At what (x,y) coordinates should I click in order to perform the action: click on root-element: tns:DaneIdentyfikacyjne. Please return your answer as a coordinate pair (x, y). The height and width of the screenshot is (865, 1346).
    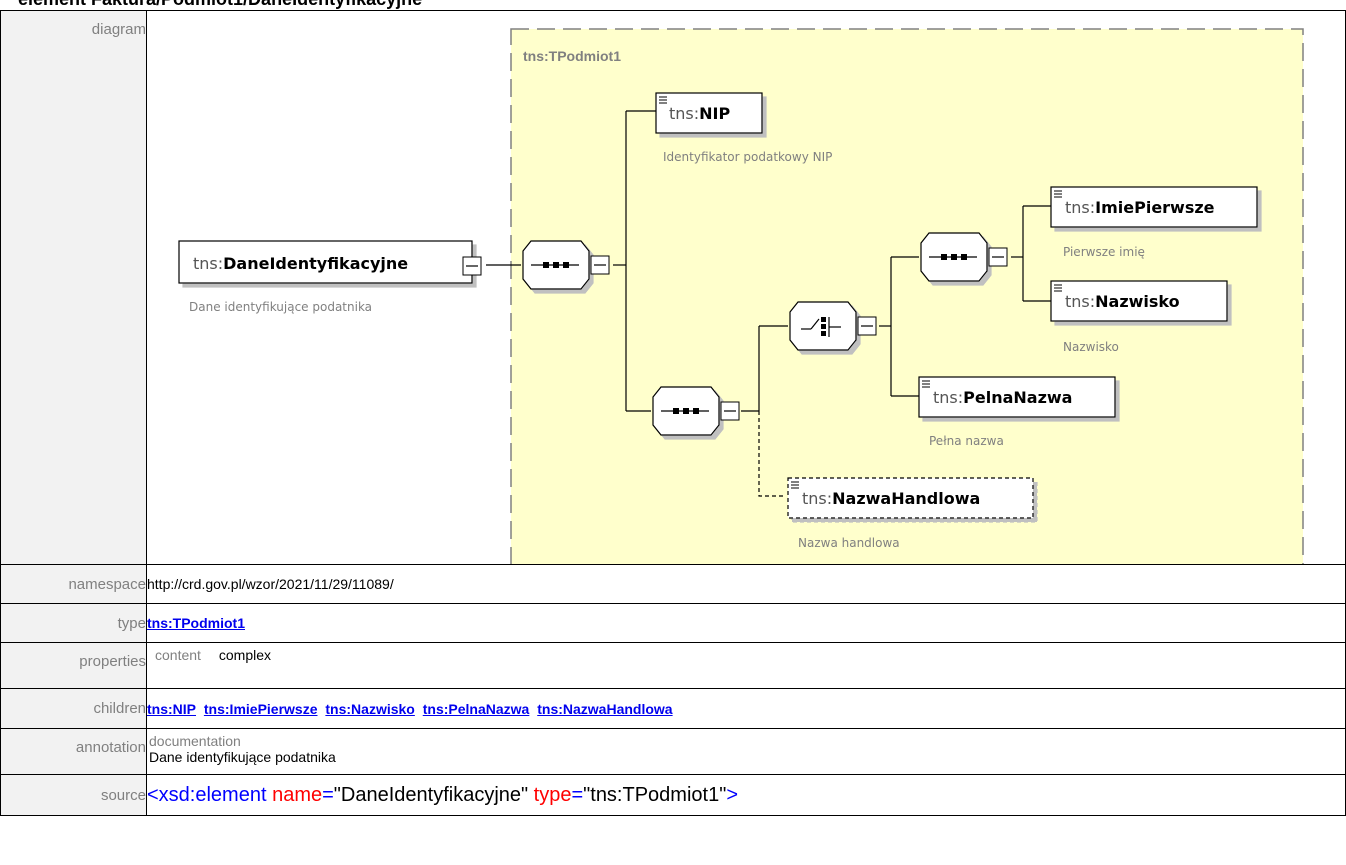
    Looking at the image, I should click on (330, 262).